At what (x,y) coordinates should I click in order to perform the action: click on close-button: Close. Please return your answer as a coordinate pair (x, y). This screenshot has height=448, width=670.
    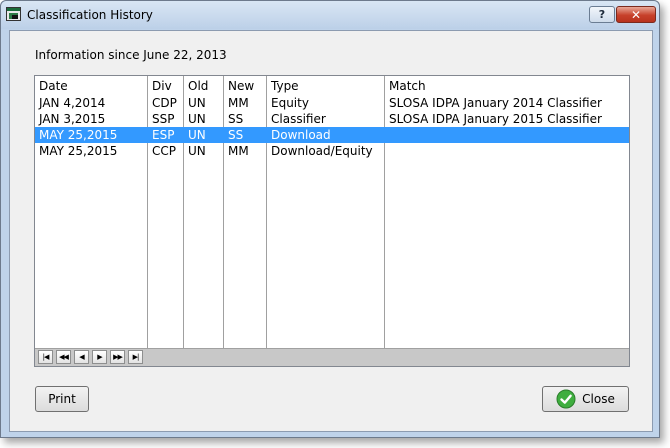
    Looking at the image, I should click on (585, 399).